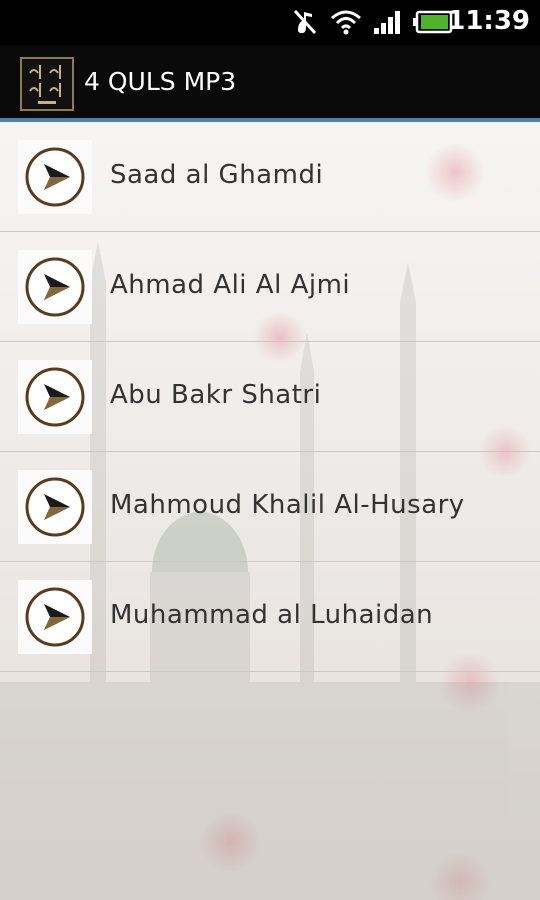 This screenshot has width=540, height=900. Describe the element at coordinates (270, 83) in the screenshot. I see `app-bar: 4 QULS MP3` at that location.